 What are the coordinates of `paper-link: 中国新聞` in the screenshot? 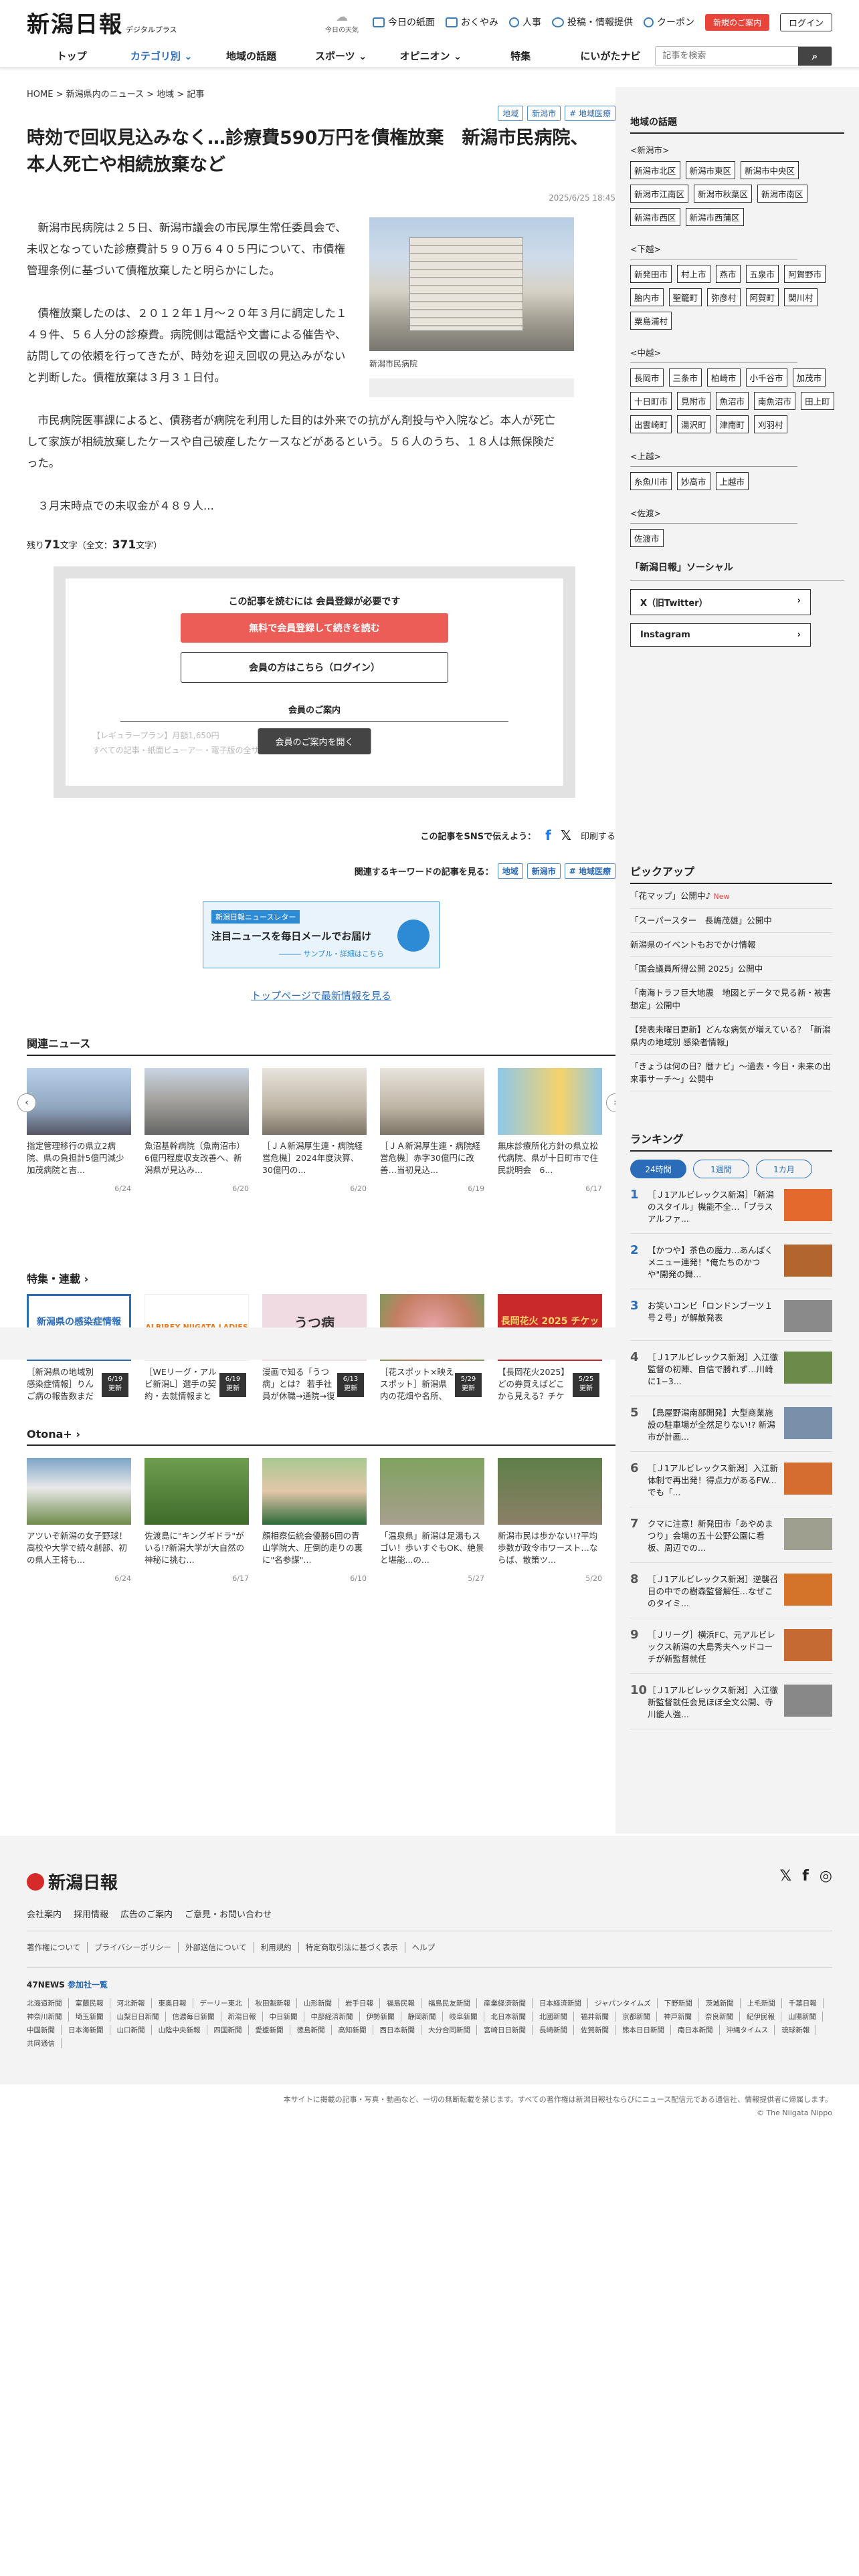 It's located at (44, 2030).